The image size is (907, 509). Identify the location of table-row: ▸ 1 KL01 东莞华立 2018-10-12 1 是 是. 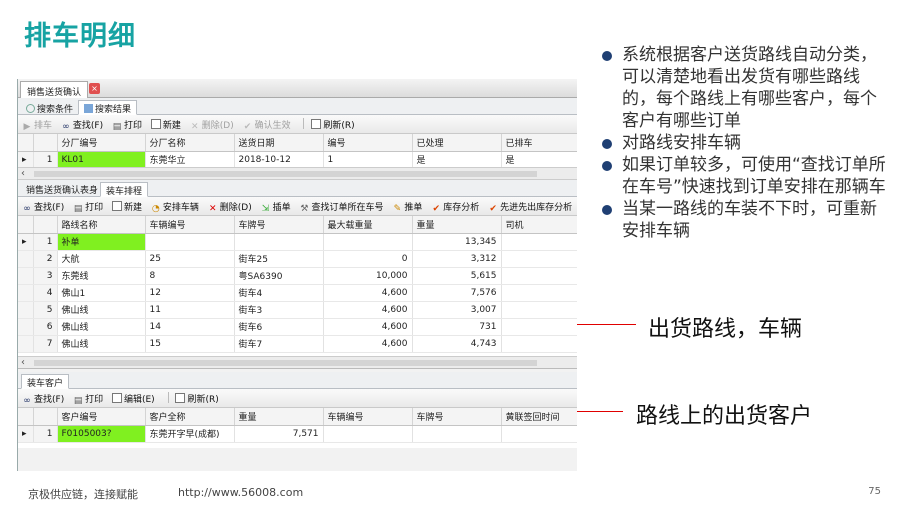
(297, 160).